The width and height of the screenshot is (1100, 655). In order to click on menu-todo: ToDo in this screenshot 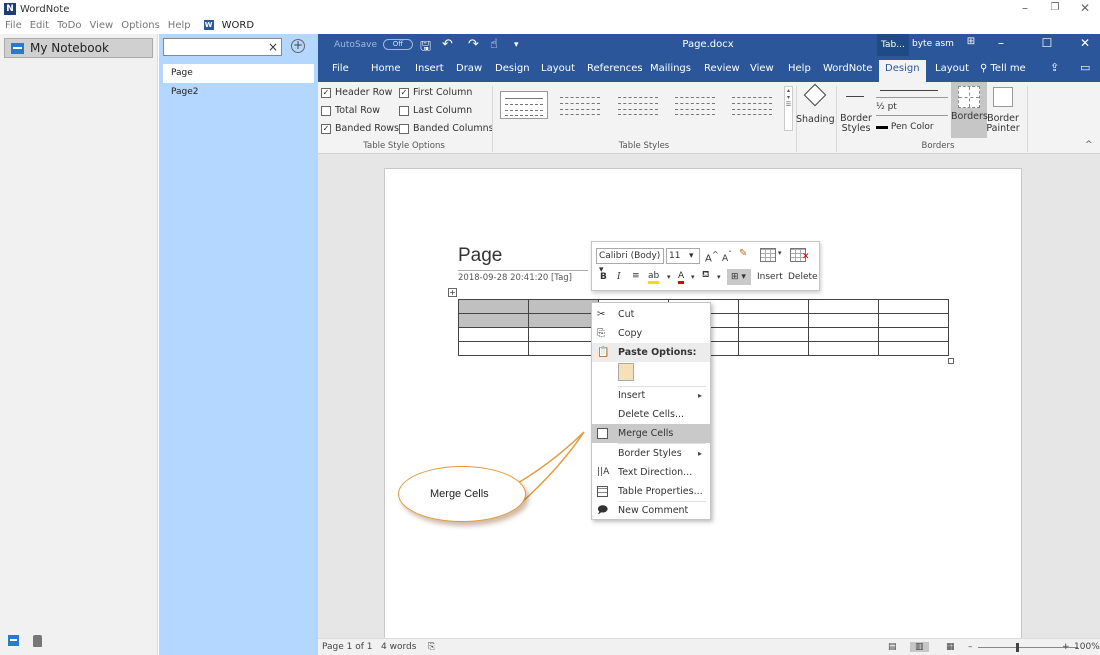, I will do `click(69, 25)`.